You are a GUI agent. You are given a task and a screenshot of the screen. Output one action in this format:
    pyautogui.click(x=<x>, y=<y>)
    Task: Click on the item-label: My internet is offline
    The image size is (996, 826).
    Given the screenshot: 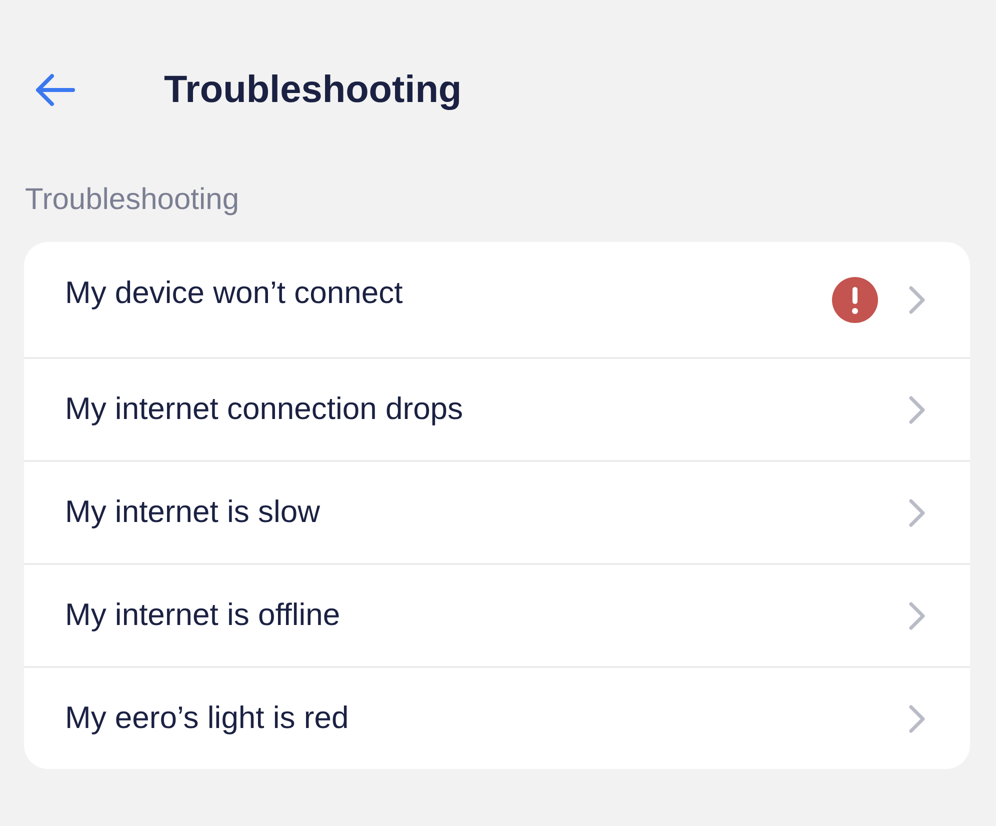 What is the action you would take?
    pyautogui.click(x=203, y=615)
    